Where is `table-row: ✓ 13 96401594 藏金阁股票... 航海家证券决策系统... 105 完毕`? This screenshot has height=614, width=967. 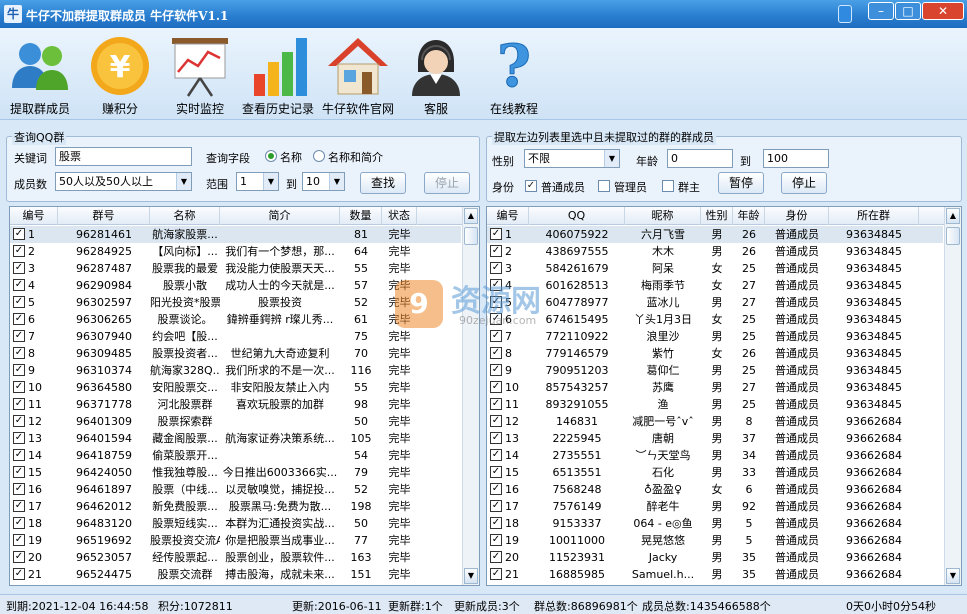
table-row: ✓ 13 96401594 藏金阁股票... 航海家证券决策系统... 105 完毕 is located at coordinates (235, 438).